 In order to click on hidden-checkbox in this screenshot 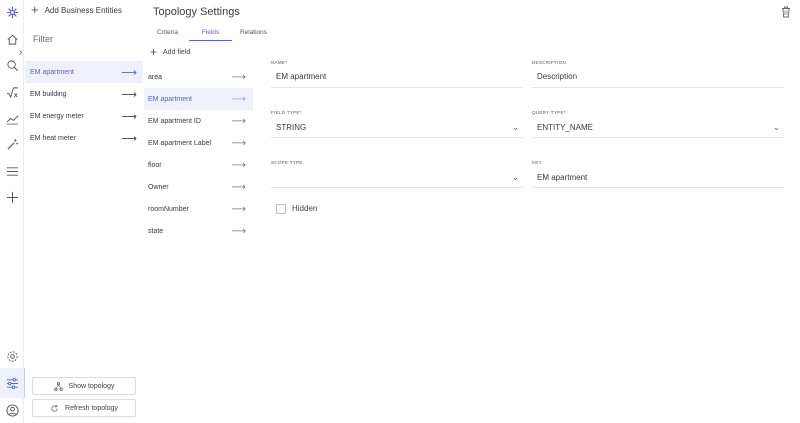, I will do `click(281, 209)`.